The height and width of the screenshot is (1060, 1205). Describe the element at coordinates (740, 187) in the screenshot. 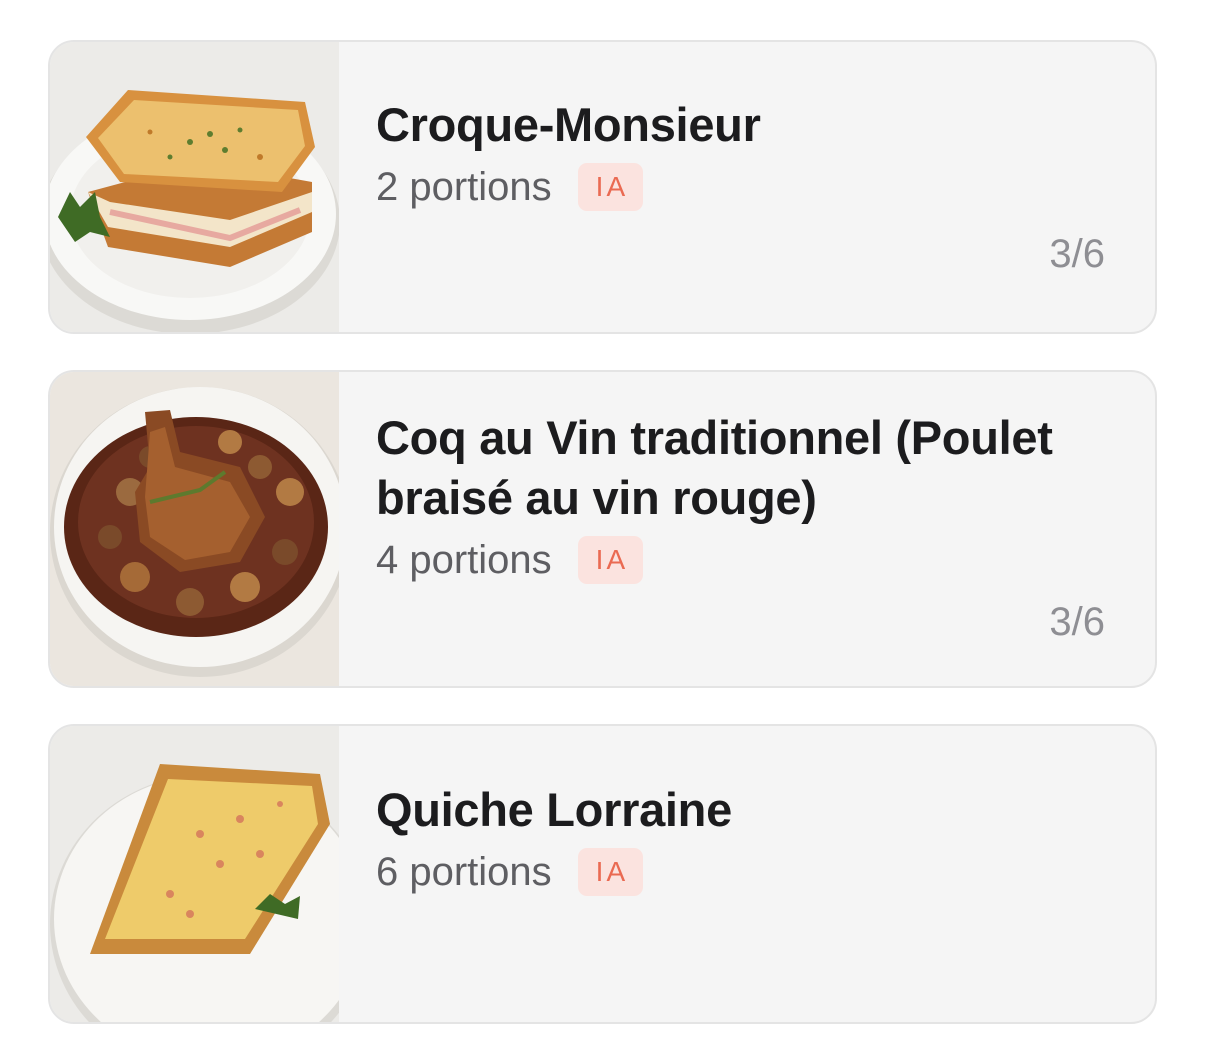

I see `recipe-meta: 2 portions IA` at that location.